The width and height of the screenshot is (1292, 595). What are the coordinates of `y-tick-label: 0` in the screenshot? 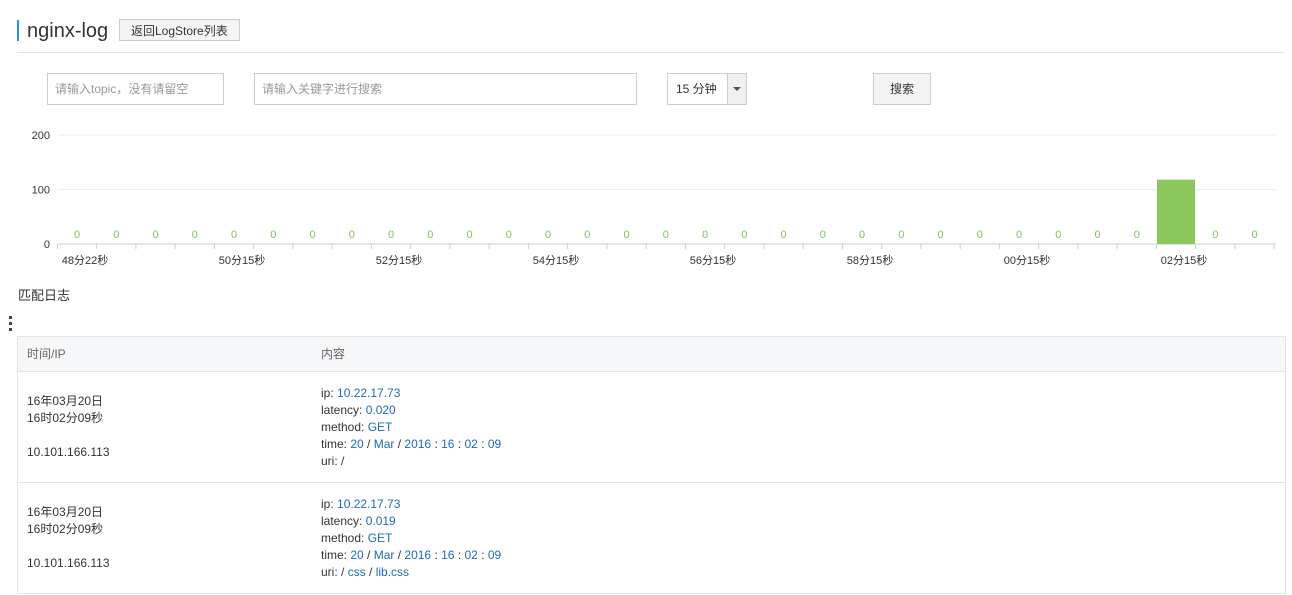 It's located at (47, 245).